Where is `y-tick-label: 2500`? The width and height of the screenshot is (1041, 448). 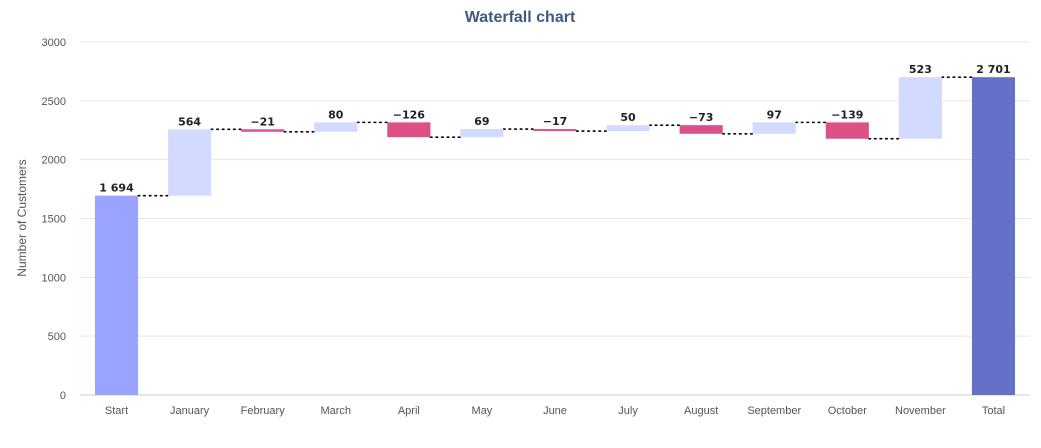
y-tick-label: 2500 is located at coordinates (54, 102).